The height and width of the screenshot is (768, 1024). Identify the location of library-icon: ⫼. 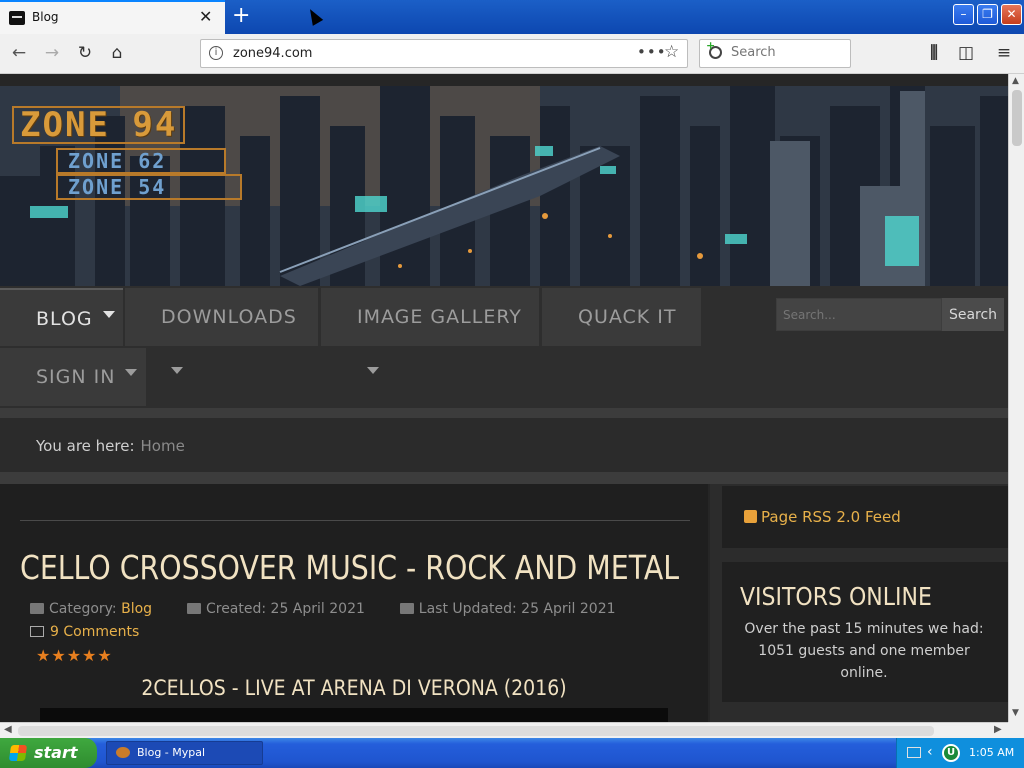
(934, 53).